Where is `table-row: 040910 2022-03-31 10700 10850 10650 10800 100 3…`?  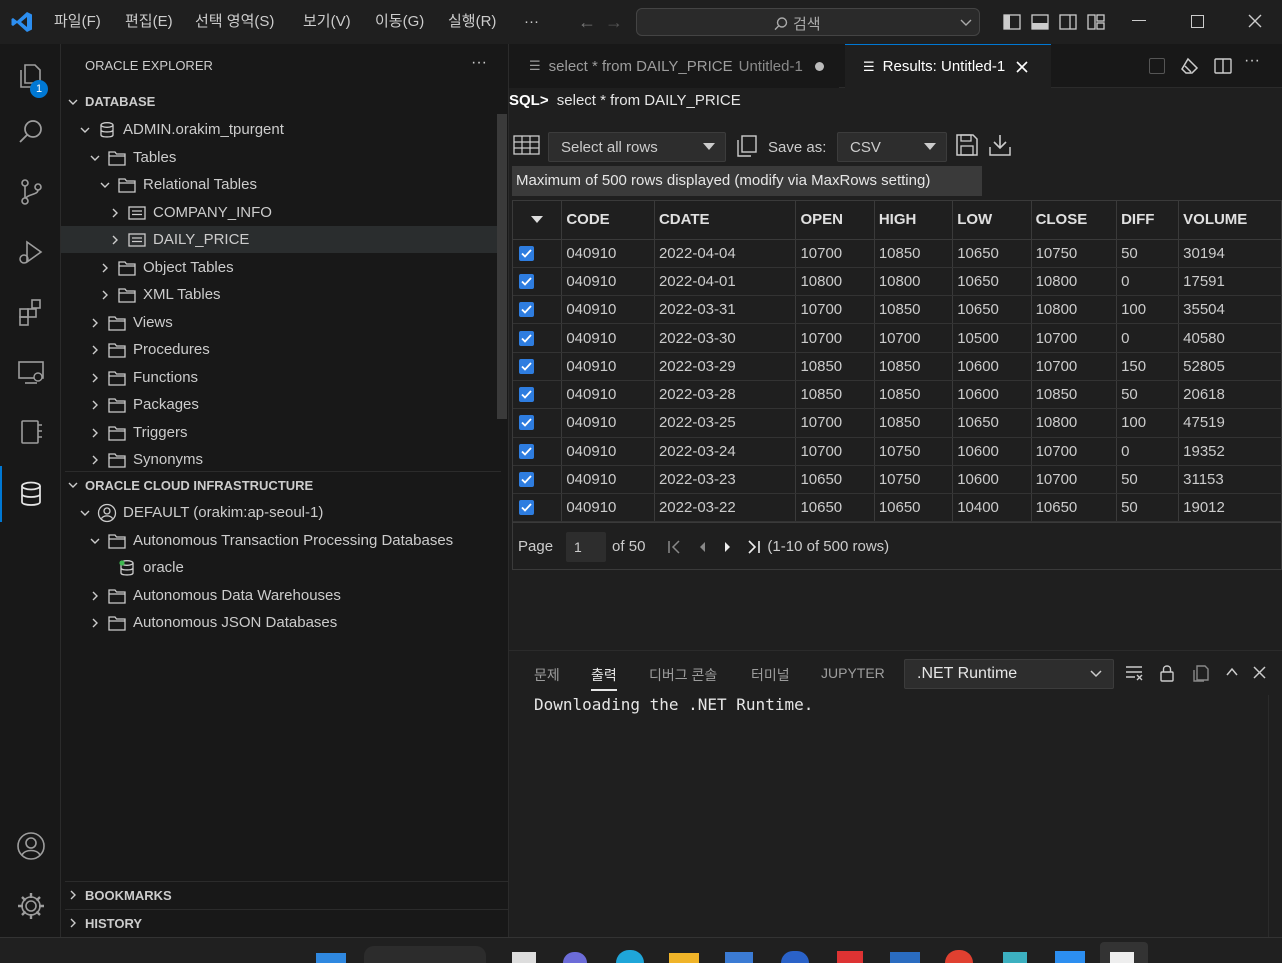 table-row: 040910 2022-03-31 10700 10850 10650 10800 100 3… is located at coordinates (897, 310).